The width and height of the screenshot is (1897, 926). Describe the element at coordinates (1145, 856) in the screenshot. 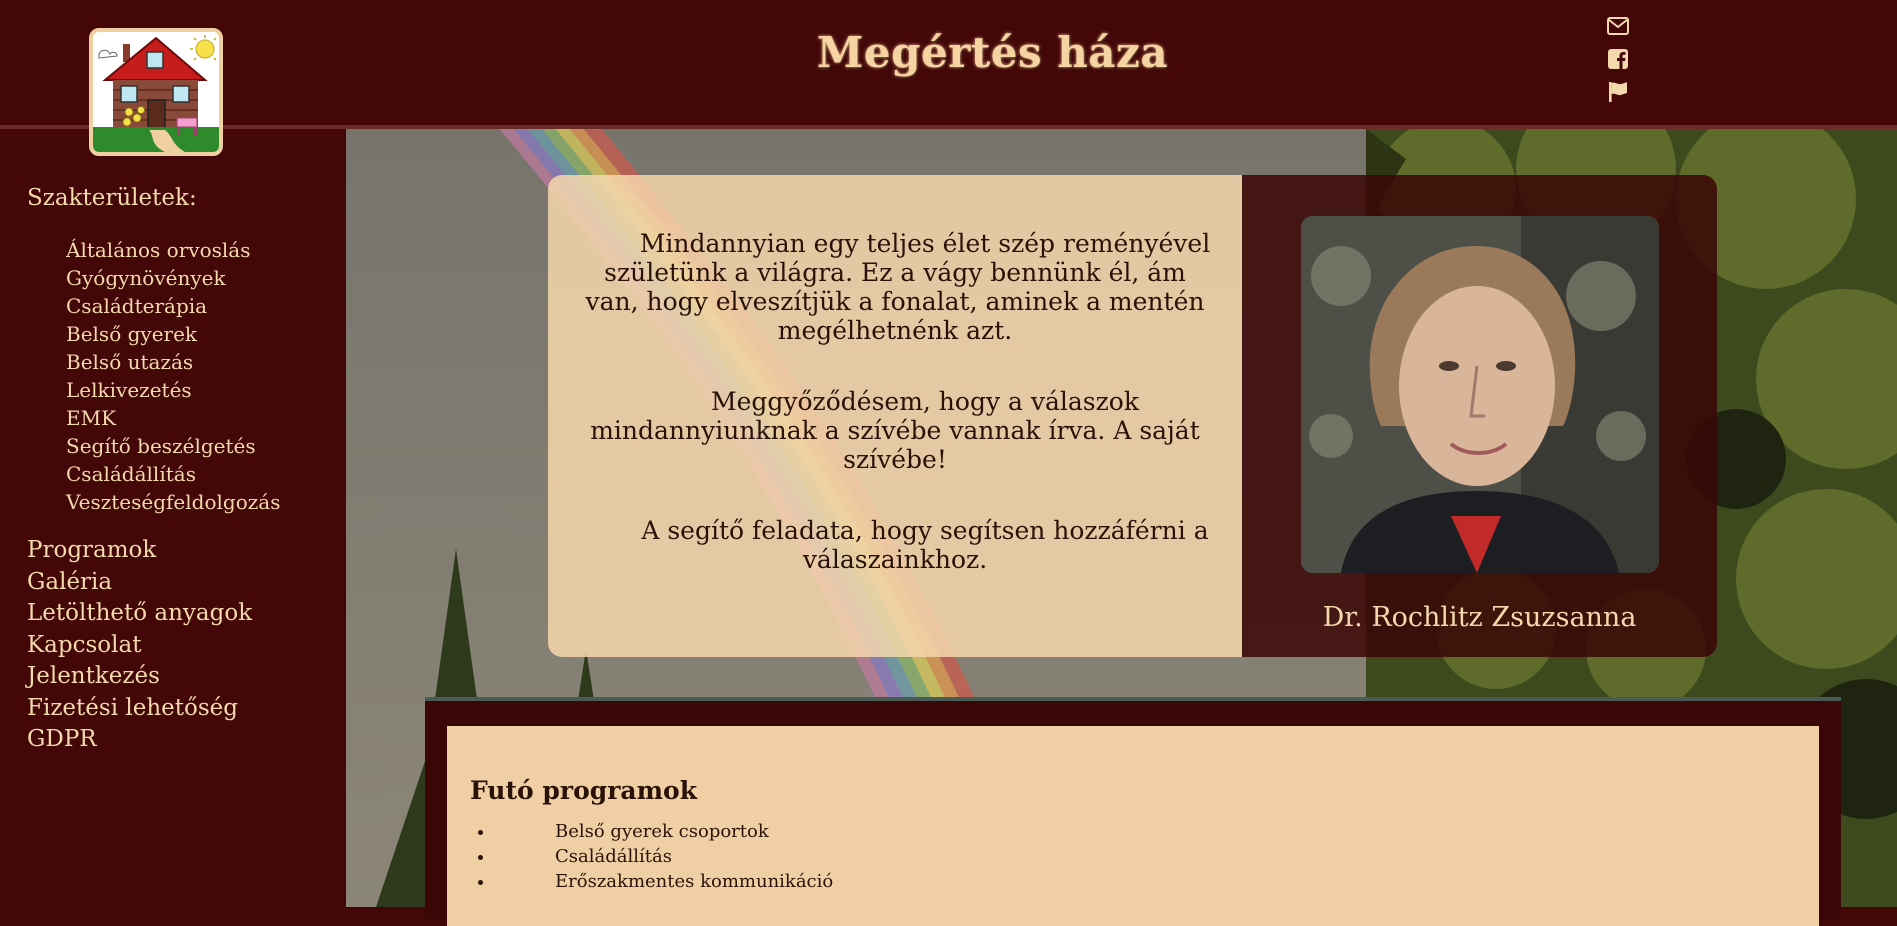

I see `program-item: Családállítás` at that location.